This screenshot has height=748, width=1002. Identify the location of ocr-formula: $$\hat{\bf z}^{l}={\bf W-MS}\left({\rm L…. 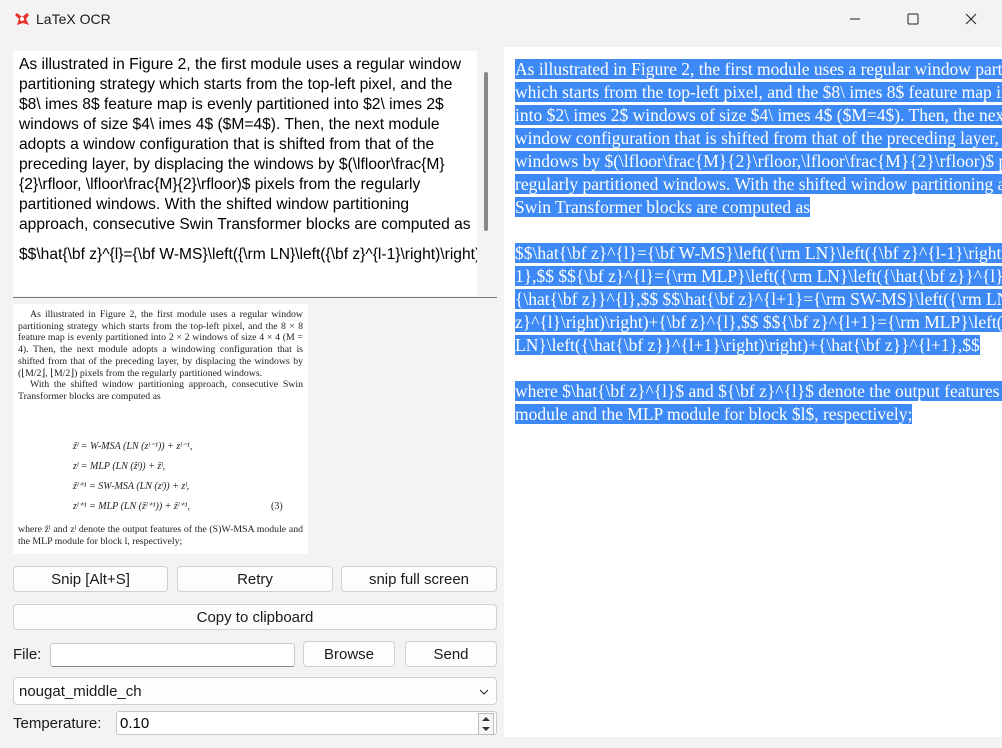
(248, 254).